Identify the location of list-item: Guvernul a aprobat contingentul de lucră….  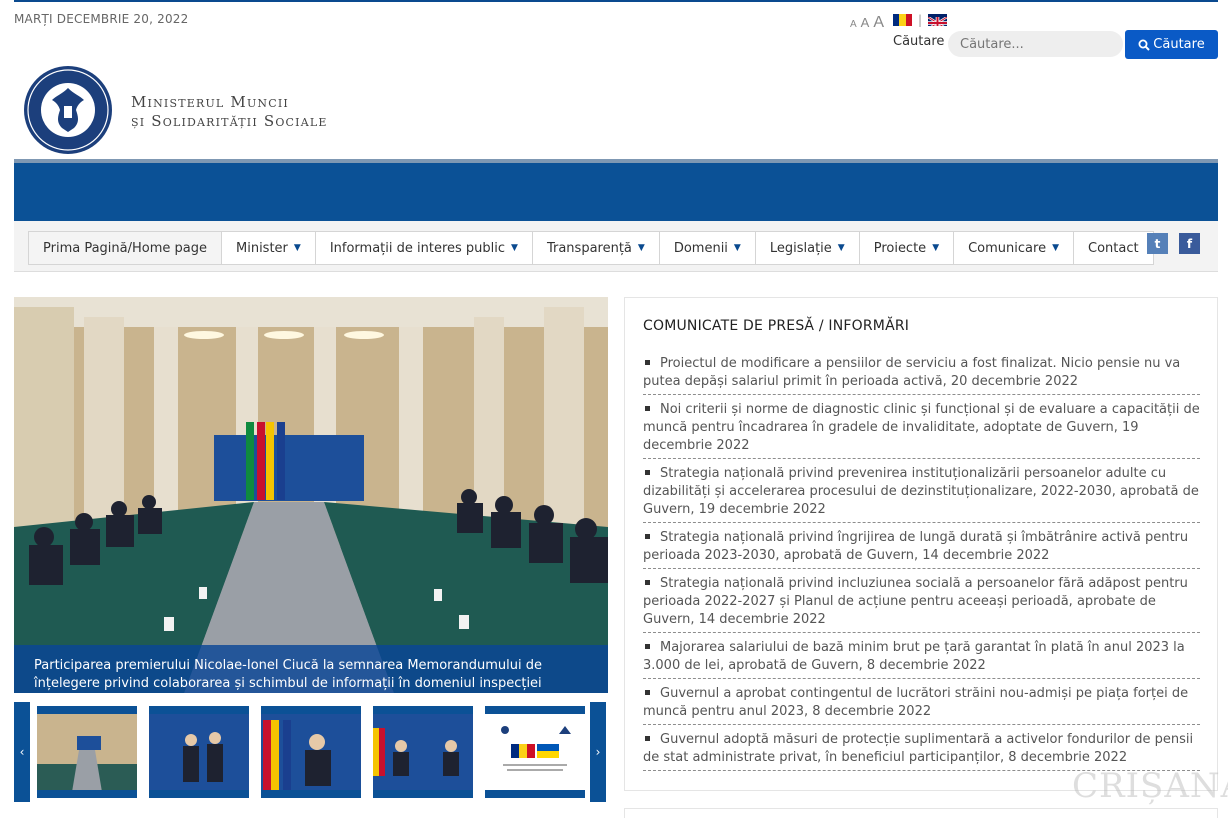
(921, 704).